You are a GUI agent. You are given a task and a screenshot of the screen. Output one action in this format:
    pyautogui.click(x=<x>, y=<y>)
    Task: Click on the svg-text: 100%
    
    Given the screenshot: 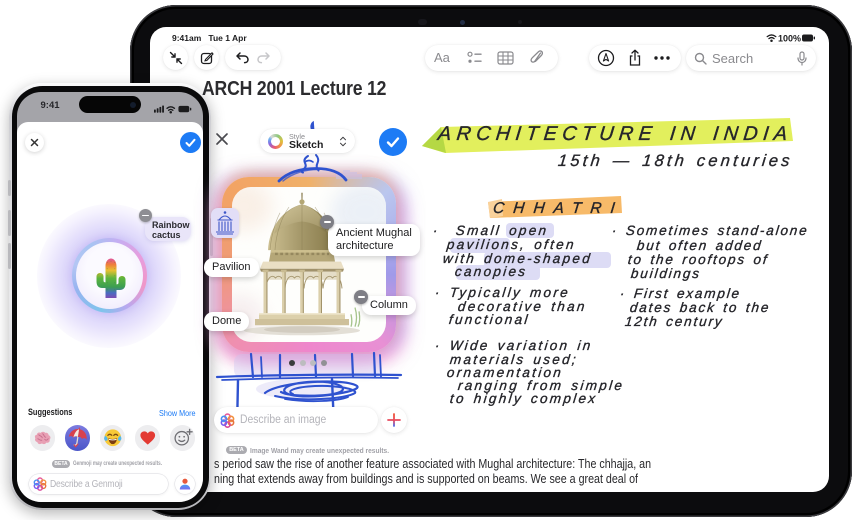 What is the action you would take?
    pyautogui.click(x=789, y=39)
    